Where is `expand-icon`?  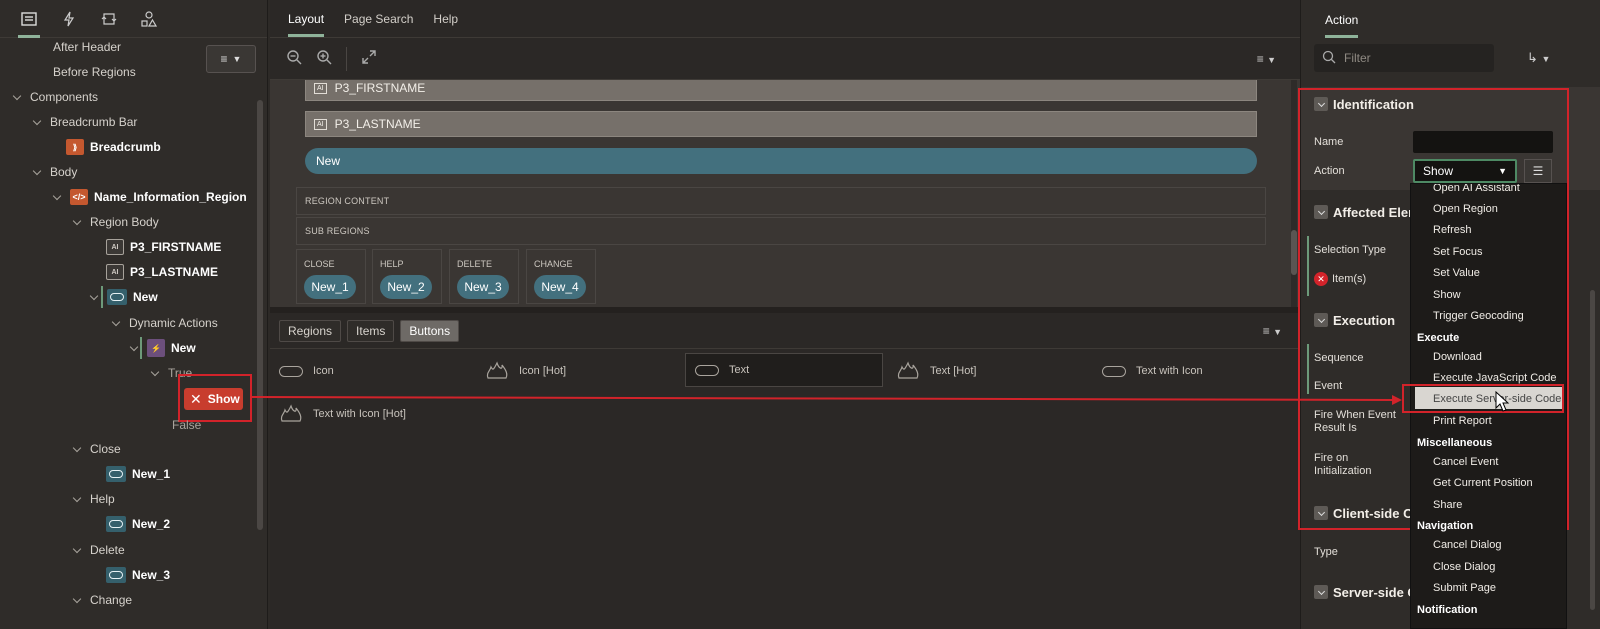 expand-icon is located at coordinates (369, 58).